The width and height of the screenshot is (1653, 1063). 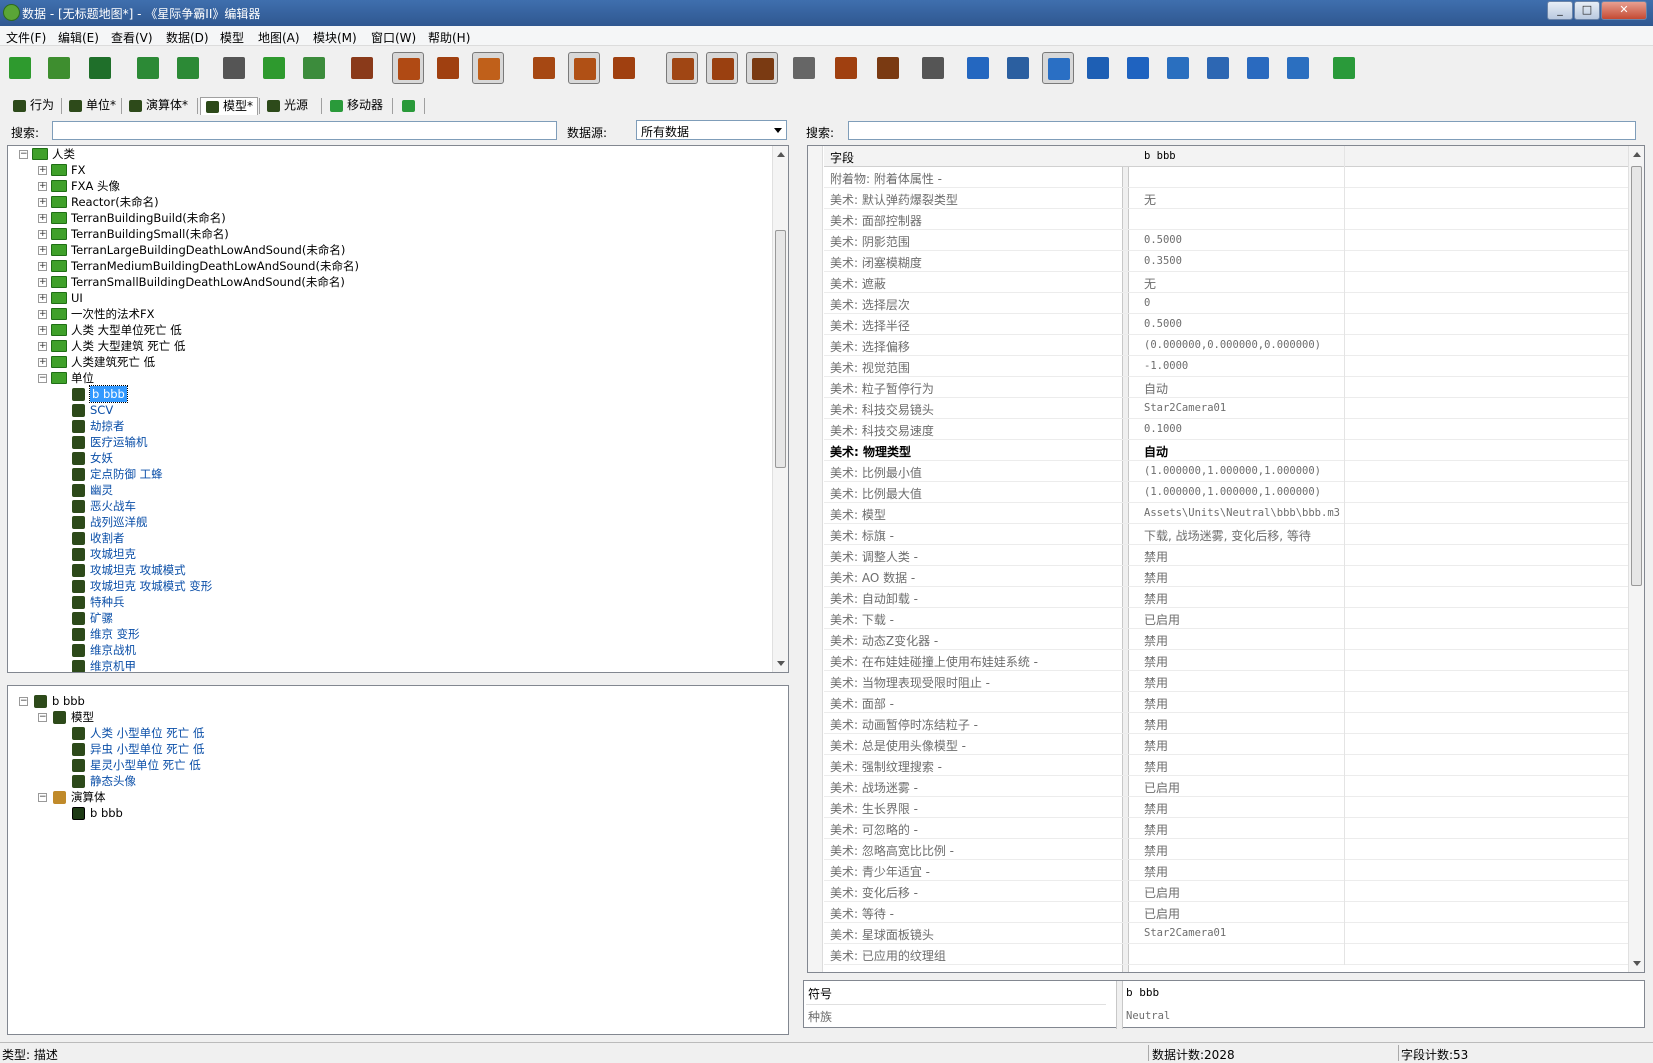 I want to click on grid-row: 美术: 视觉范围 -1.0000, so click(x=1226, y=366).